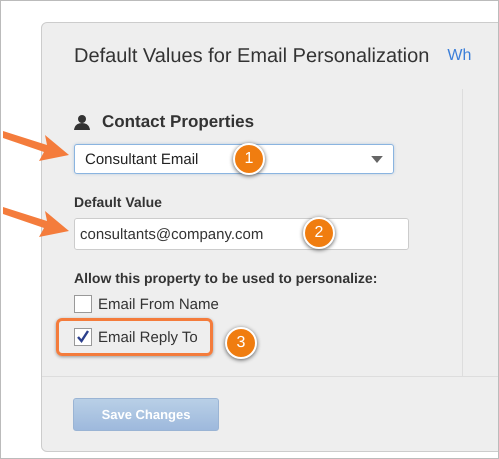  I want to click on options-label: Allow this property to be used to personalize:, so click(226, 278).